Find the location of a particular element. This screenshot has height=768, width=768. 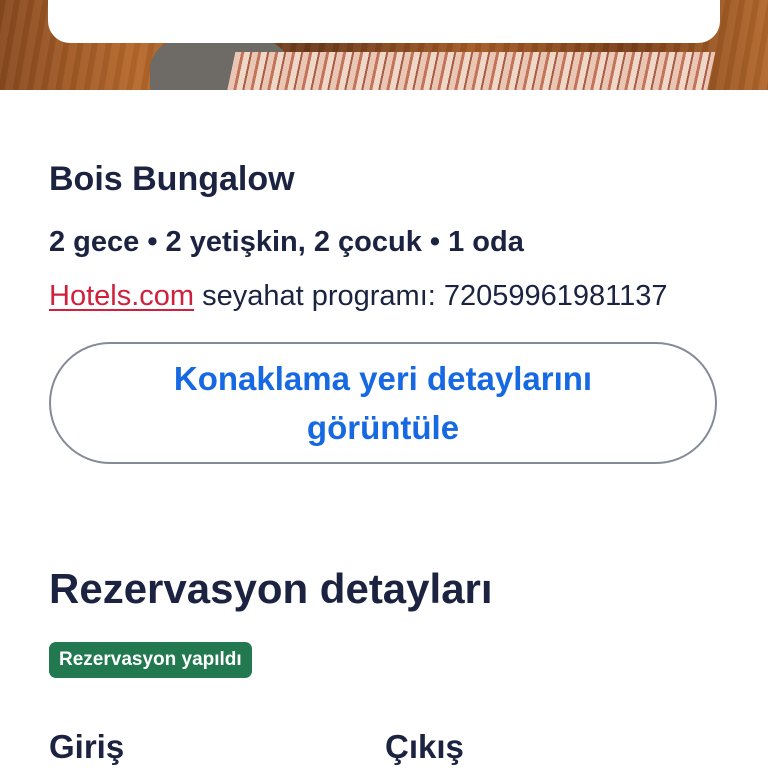

view-property-details-button: Konaklama yeri detaylarını görüntüle is located at coordinates (383, 403).